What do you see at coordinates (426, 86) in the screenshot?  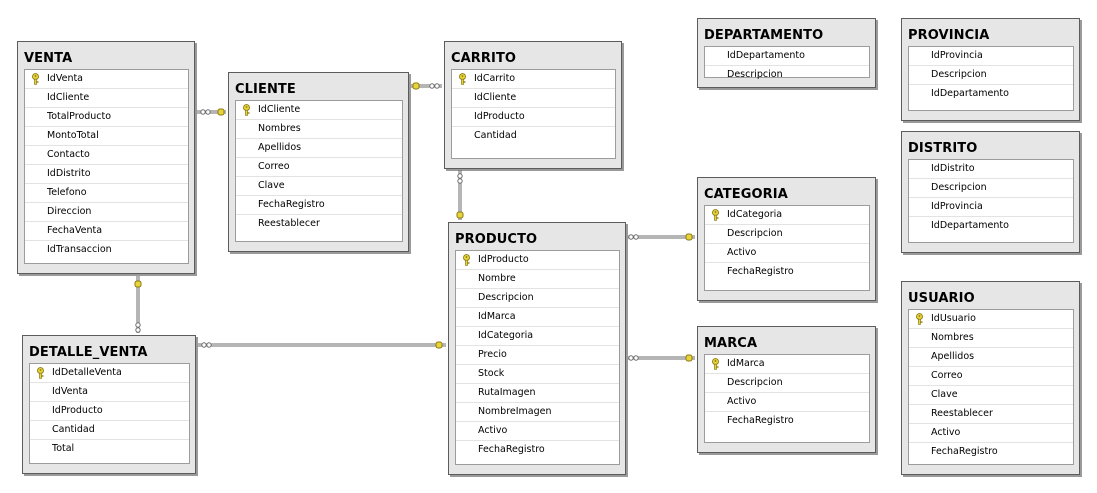 I see `relationship-carrito-cliente` at bounding box center [426, 86].